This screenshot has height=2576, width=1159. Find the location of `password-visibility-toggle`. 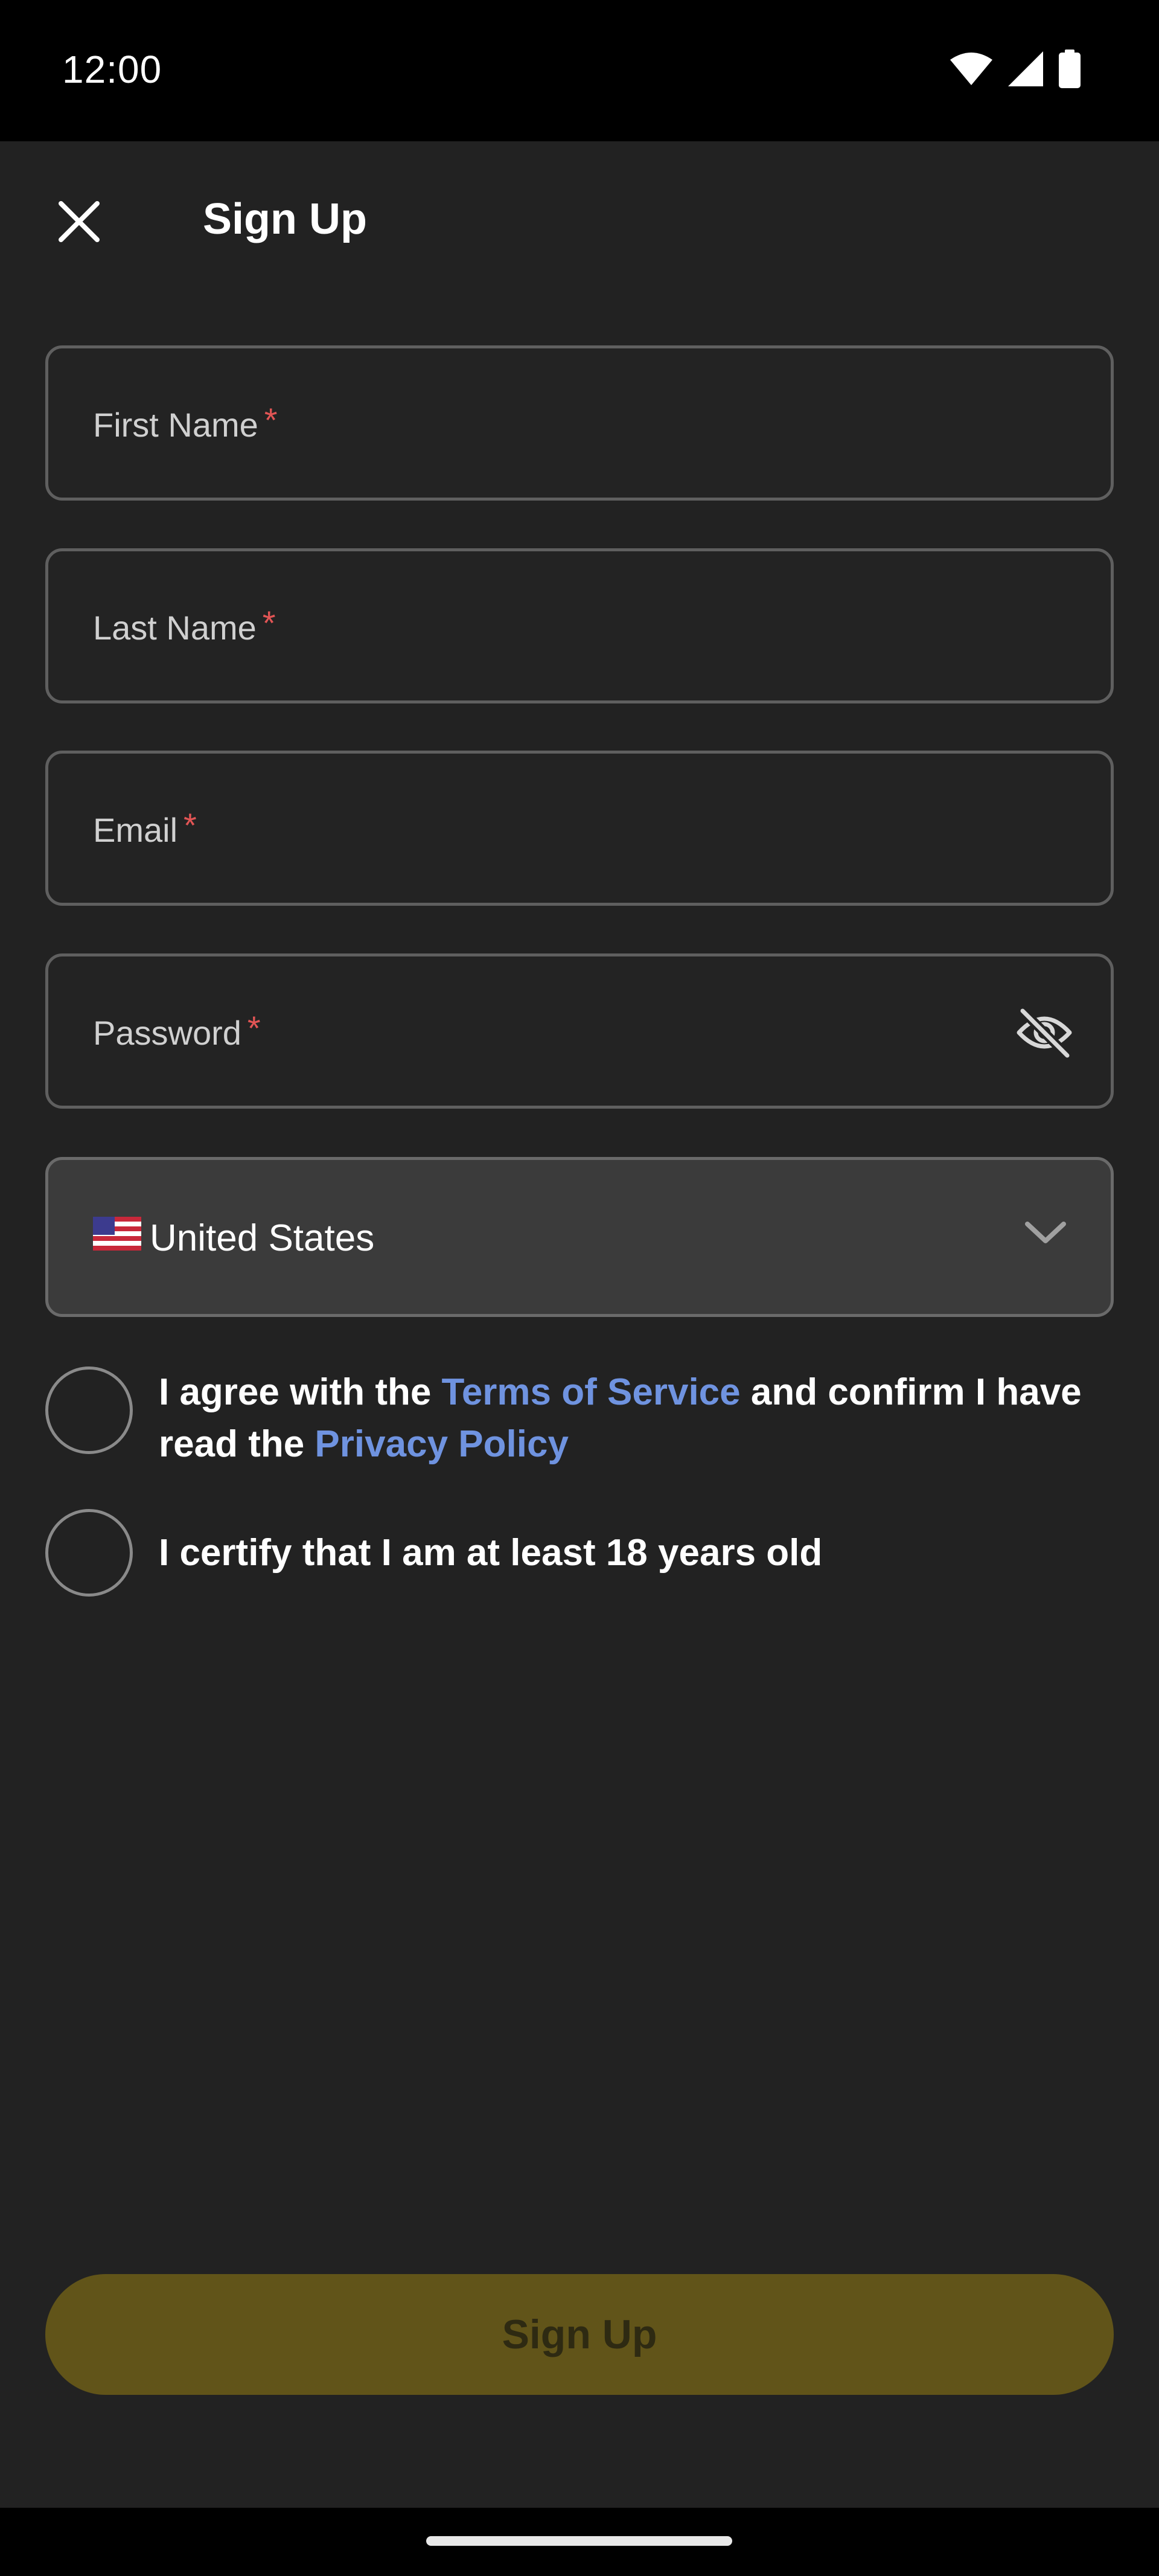

password-visibility-toggle is located at coordinates (1044, 1034).